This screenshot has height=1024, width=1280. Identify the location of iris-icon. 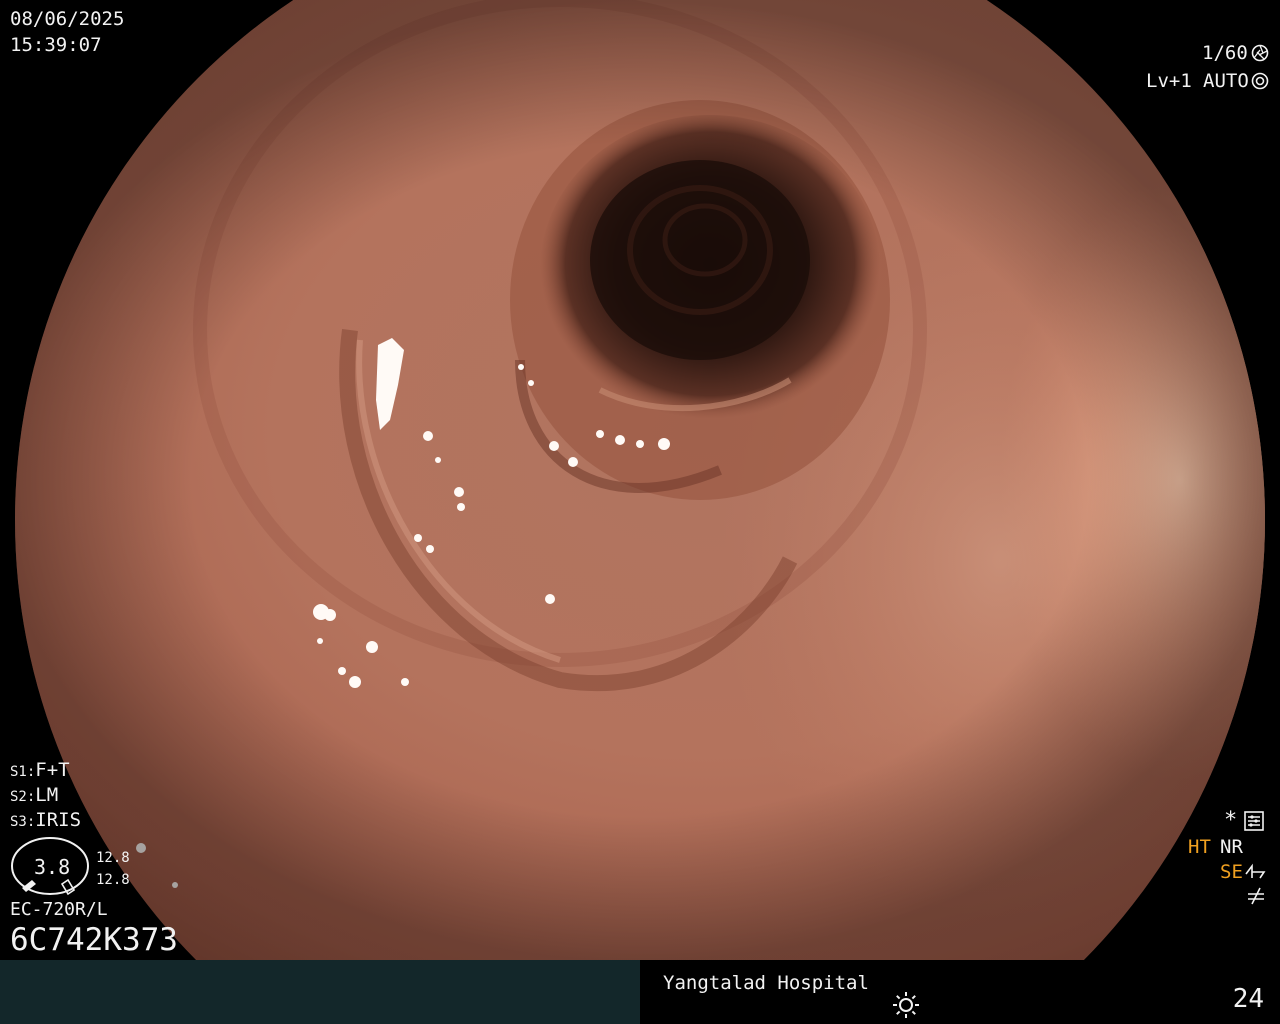
(1260, 81).